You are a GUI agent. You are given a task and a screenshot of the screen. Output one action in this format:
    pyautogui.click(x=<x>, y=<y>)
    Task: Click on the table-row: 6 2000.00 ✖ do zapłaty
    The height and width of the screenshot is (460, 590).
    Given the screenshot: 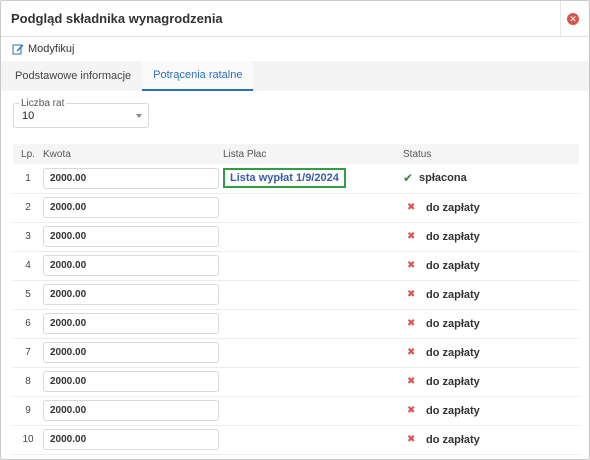 What is the action you would take?
    pyautogui.click(x=296, y=323)
    